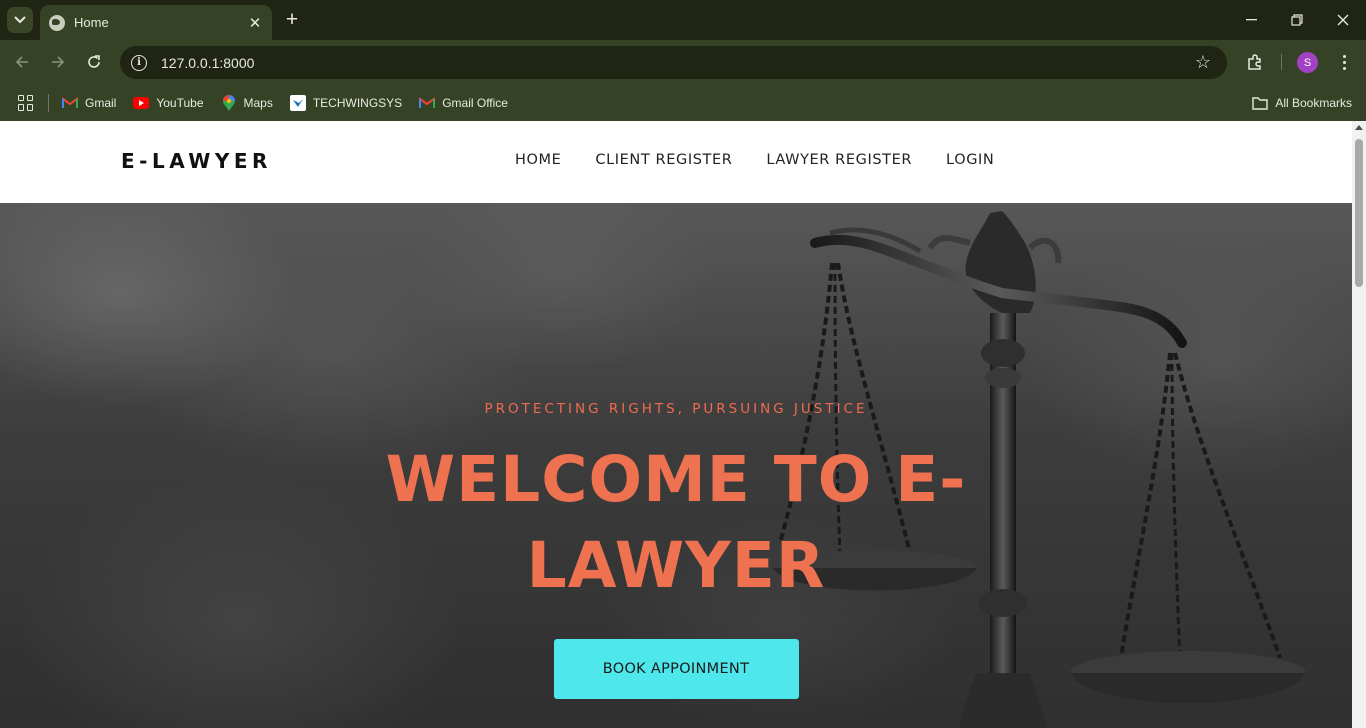 Image resolution: width=1366 pixels, height=728 pixels. I want to click on close-icon, so click(1343, 20).